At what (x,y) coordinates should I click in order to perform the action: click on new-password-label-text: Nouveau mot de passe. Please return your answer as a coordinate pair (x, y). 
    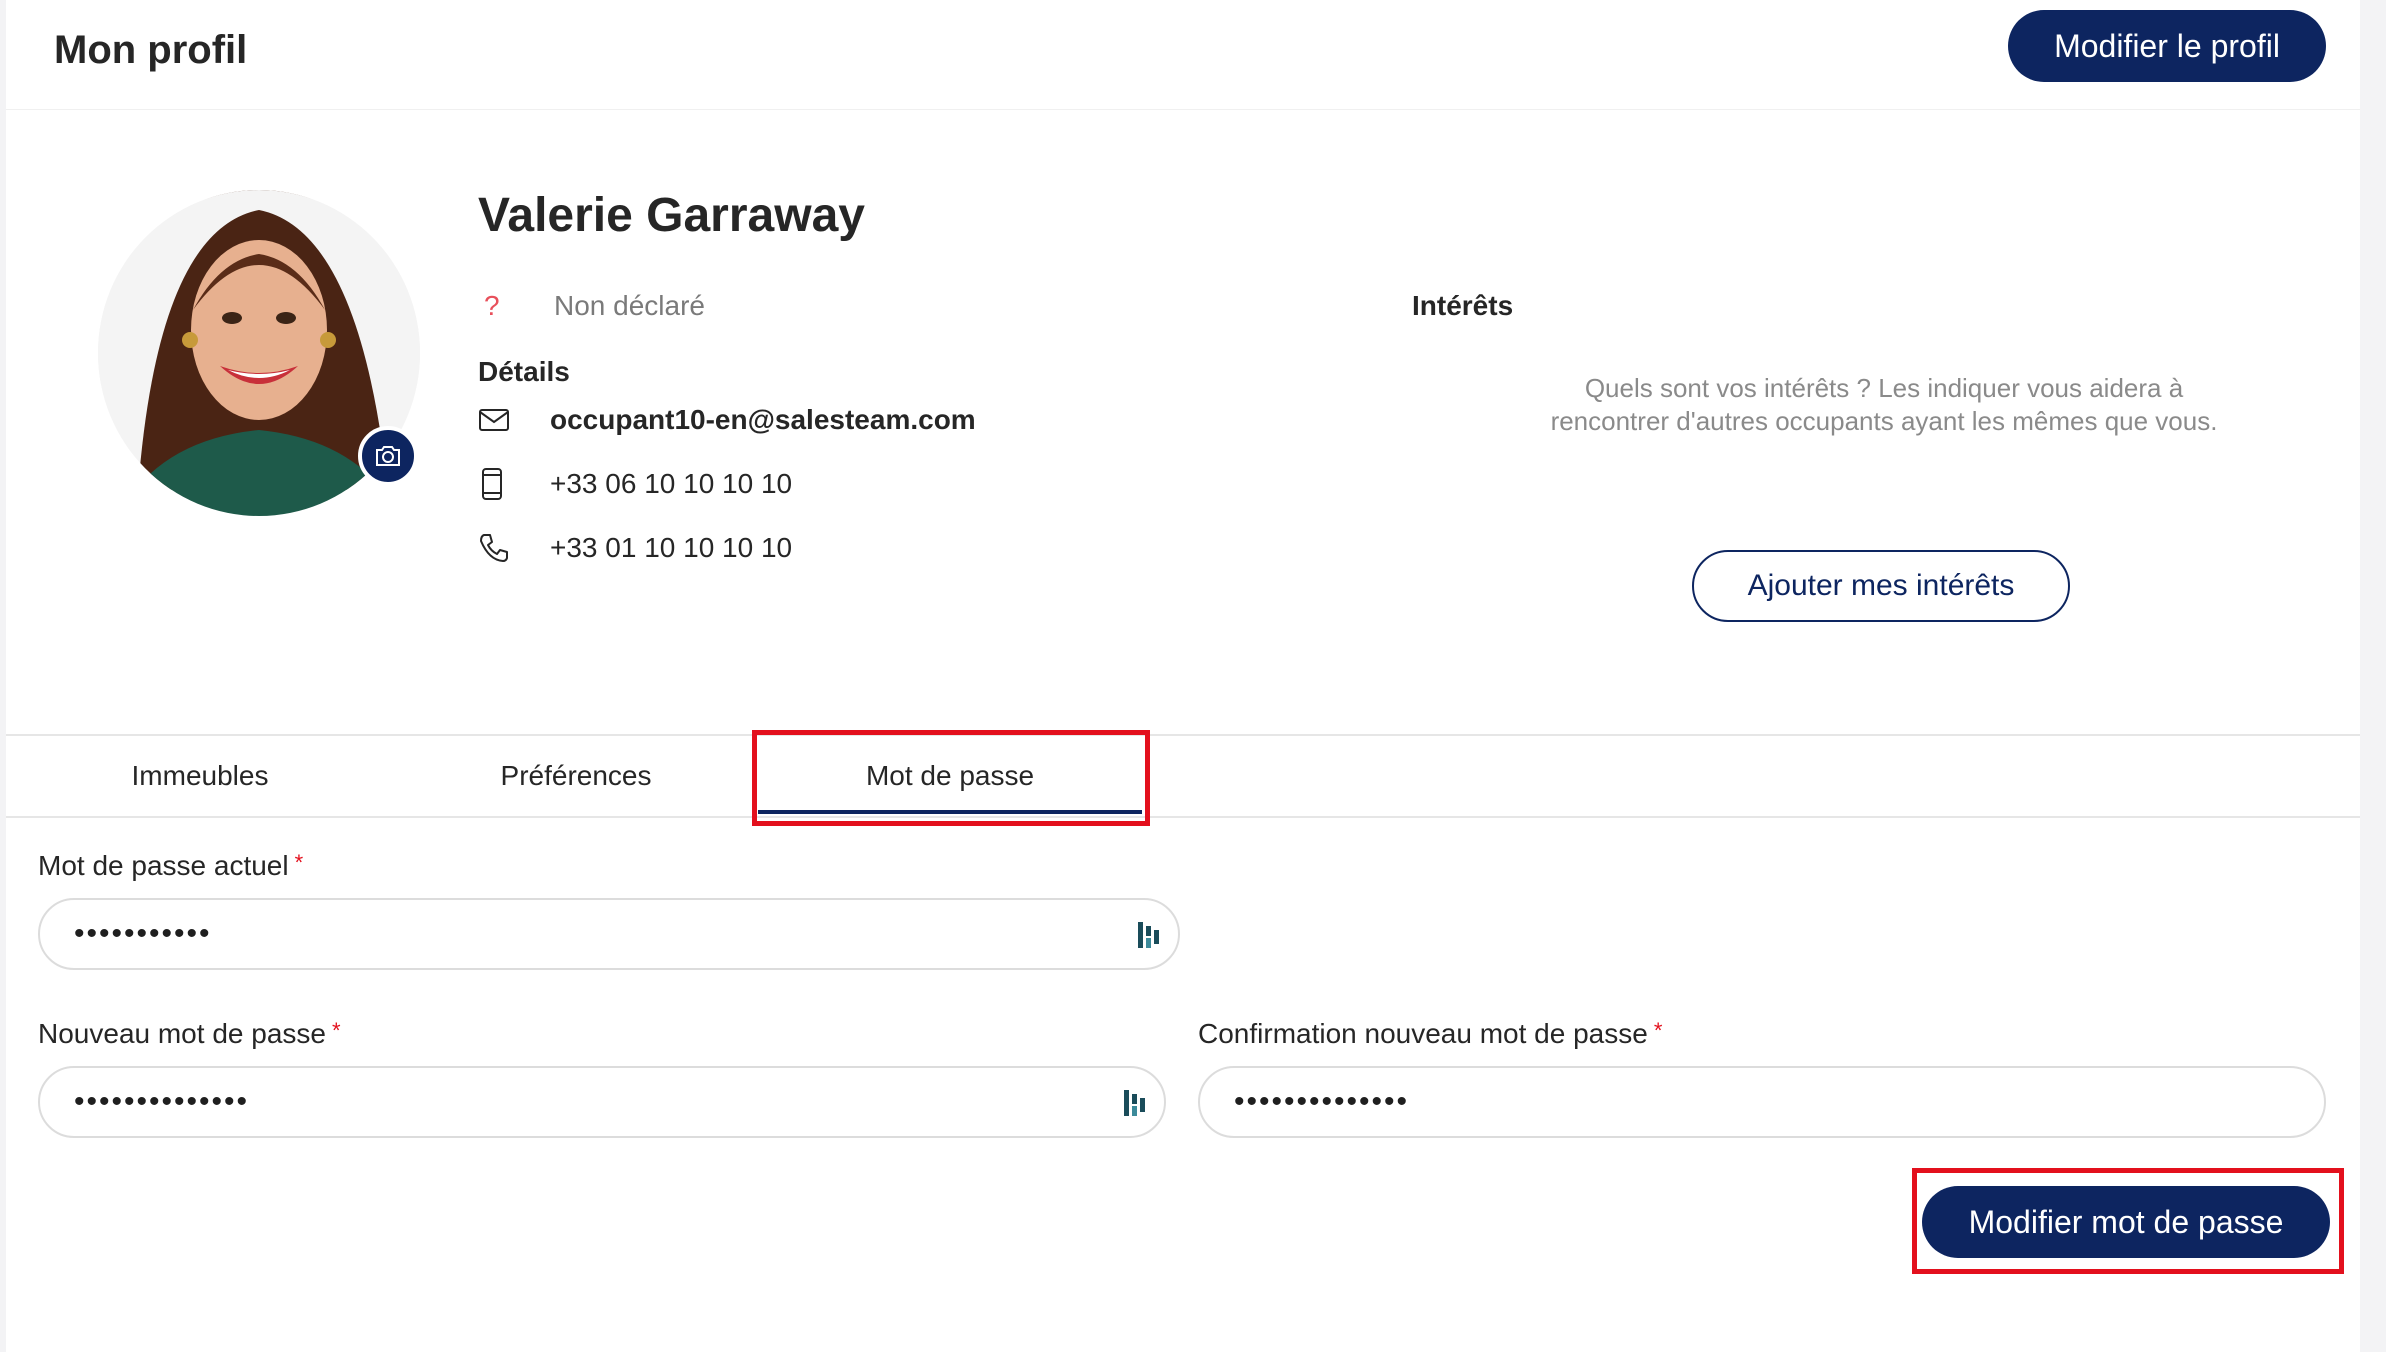
    Looking at the image, I should click on (182, 1033).